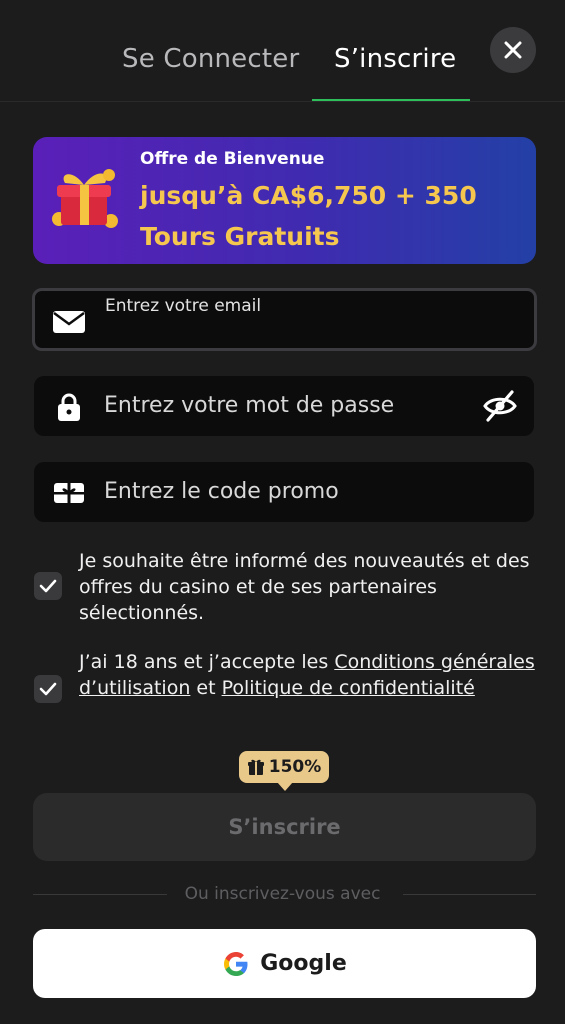 This screenshot has height=1024, width=565. What do you see at coordinates (69, 493) in the screenshot?
I see `gift-card-icon` at bounding box center [69, 493].